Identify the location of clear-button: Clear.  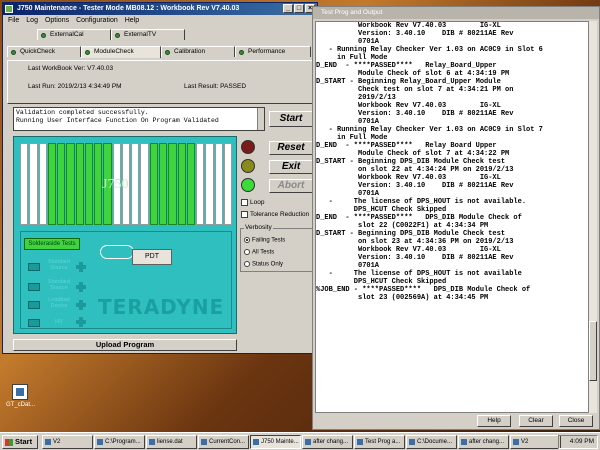
(536, 421).